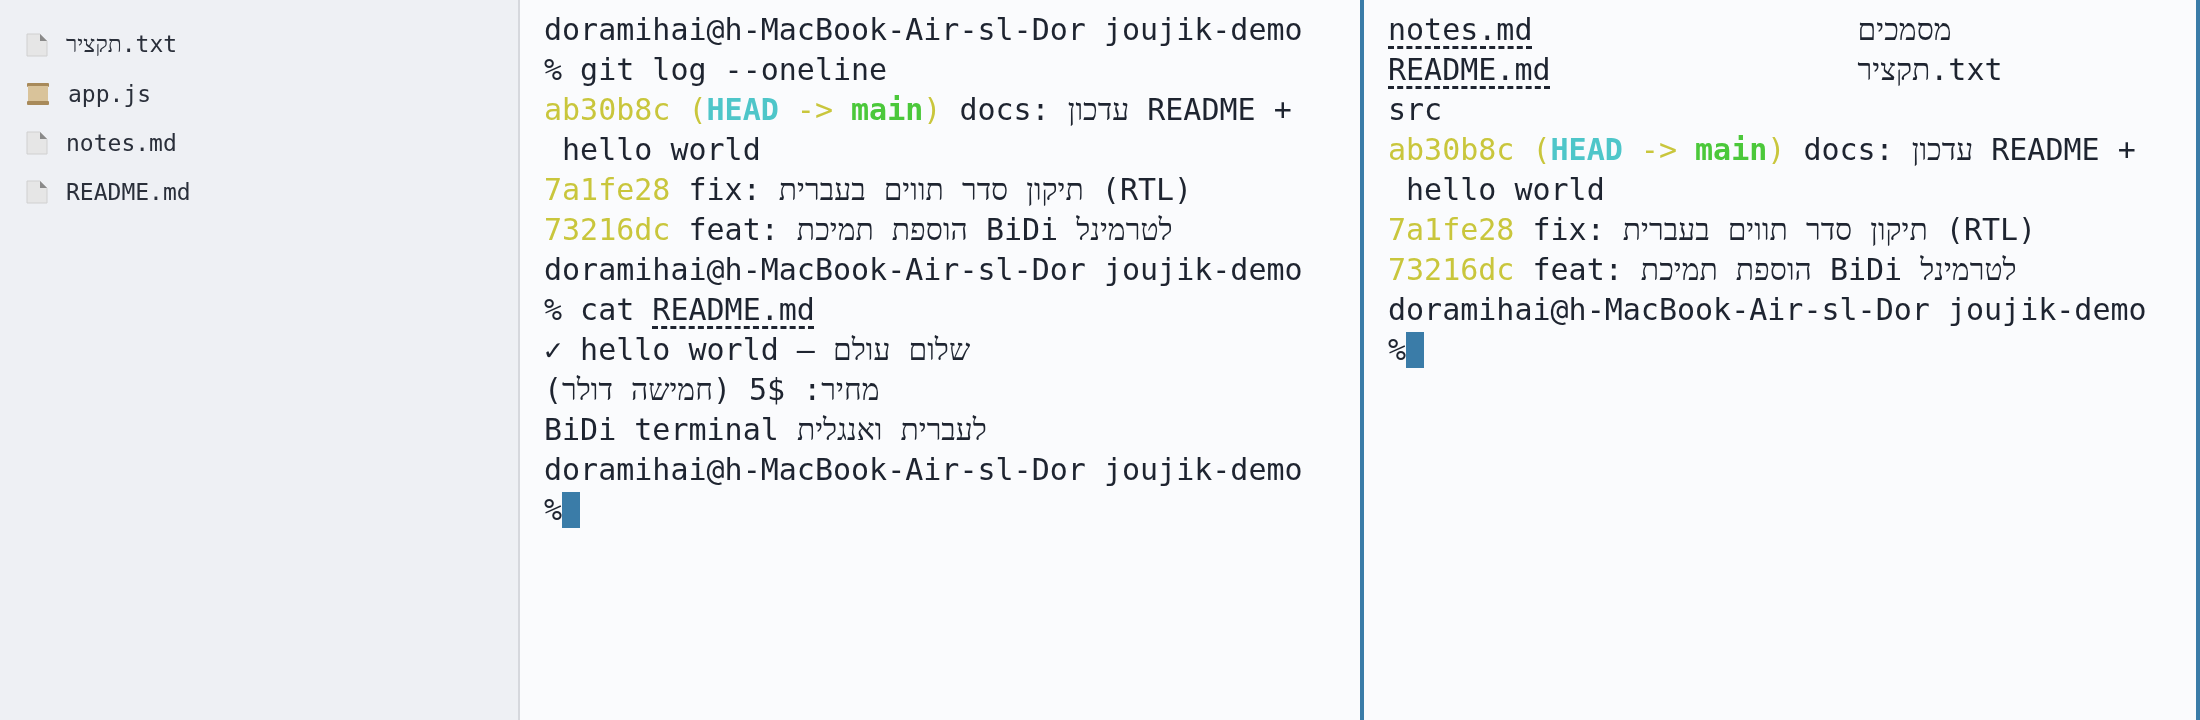 The image size is (2200, 720). What do you see at coordinates (121, 142) in the screenshot?
I see `file-name: notes.md` at bounding box center [121, 142].